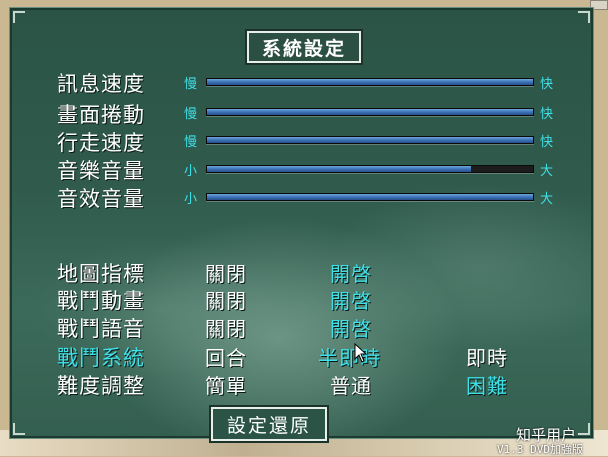 The height and width of the screenshot is (457, 608). Describe the element at coordinates (101, 329) in the screenshot. I see `option-label-battle-voice: 戰鬥語音` at that location.